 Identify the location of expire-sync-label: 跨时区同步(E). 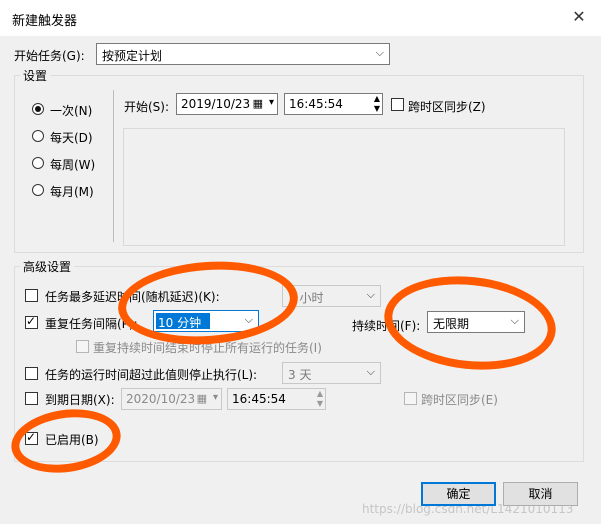
(459, 400).